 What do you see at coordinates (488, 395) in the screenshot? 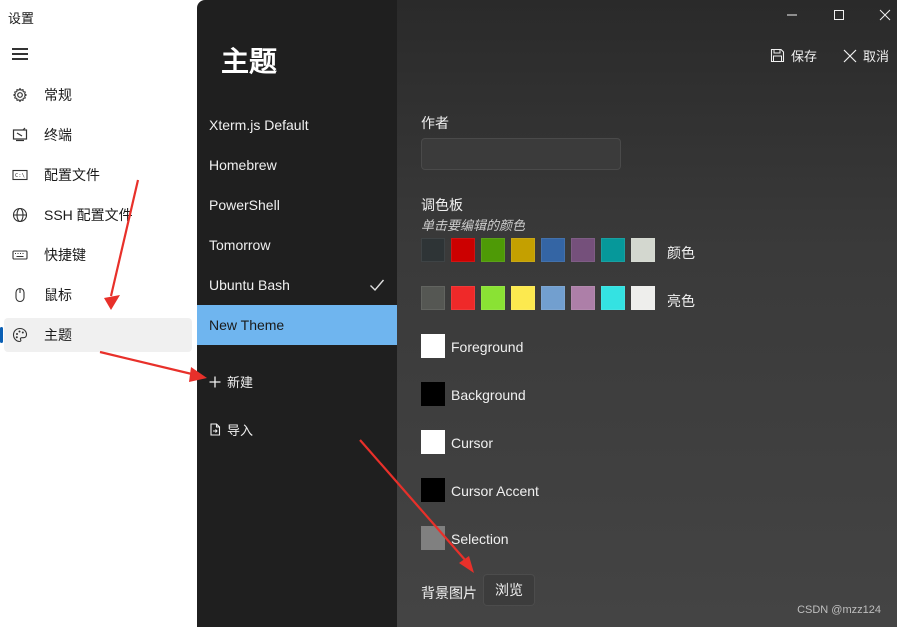
I see `background-label: Background` at bounding box center [488, 395].